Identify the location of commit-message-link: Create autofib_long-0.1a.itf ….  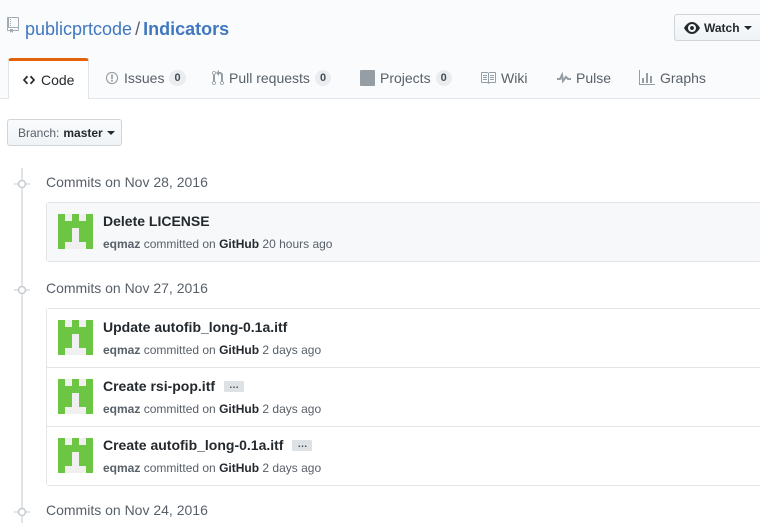
(208, 445).